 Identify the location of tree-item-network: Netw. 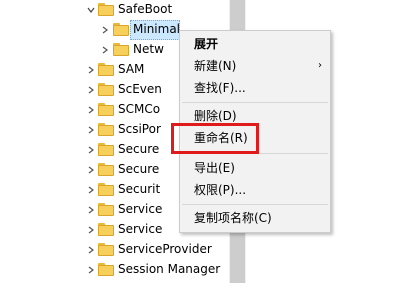
(148, 49).